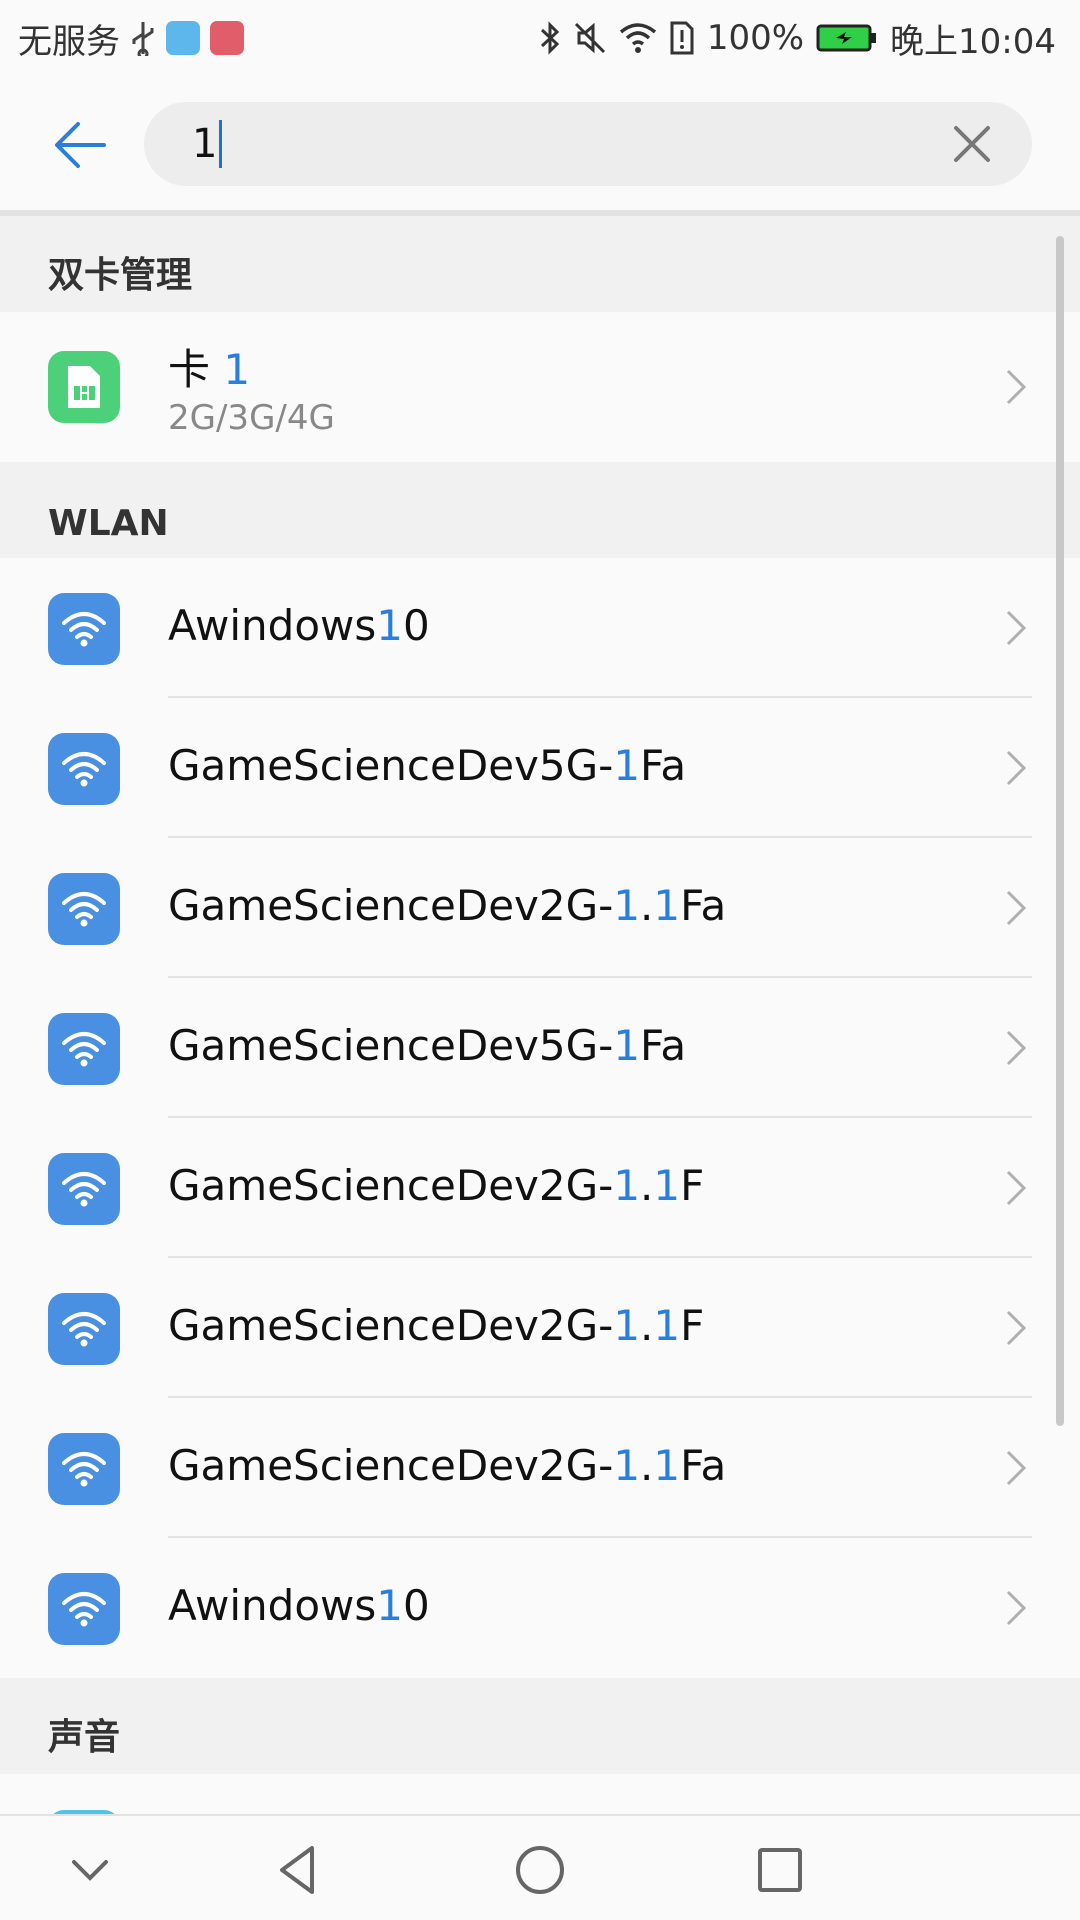 The width and height of the screenshot is (1080, 1920). What do you see at coordinates (588, 144) in the screenshot?
I see `search-input: 1` at bounding box center [588, 144].